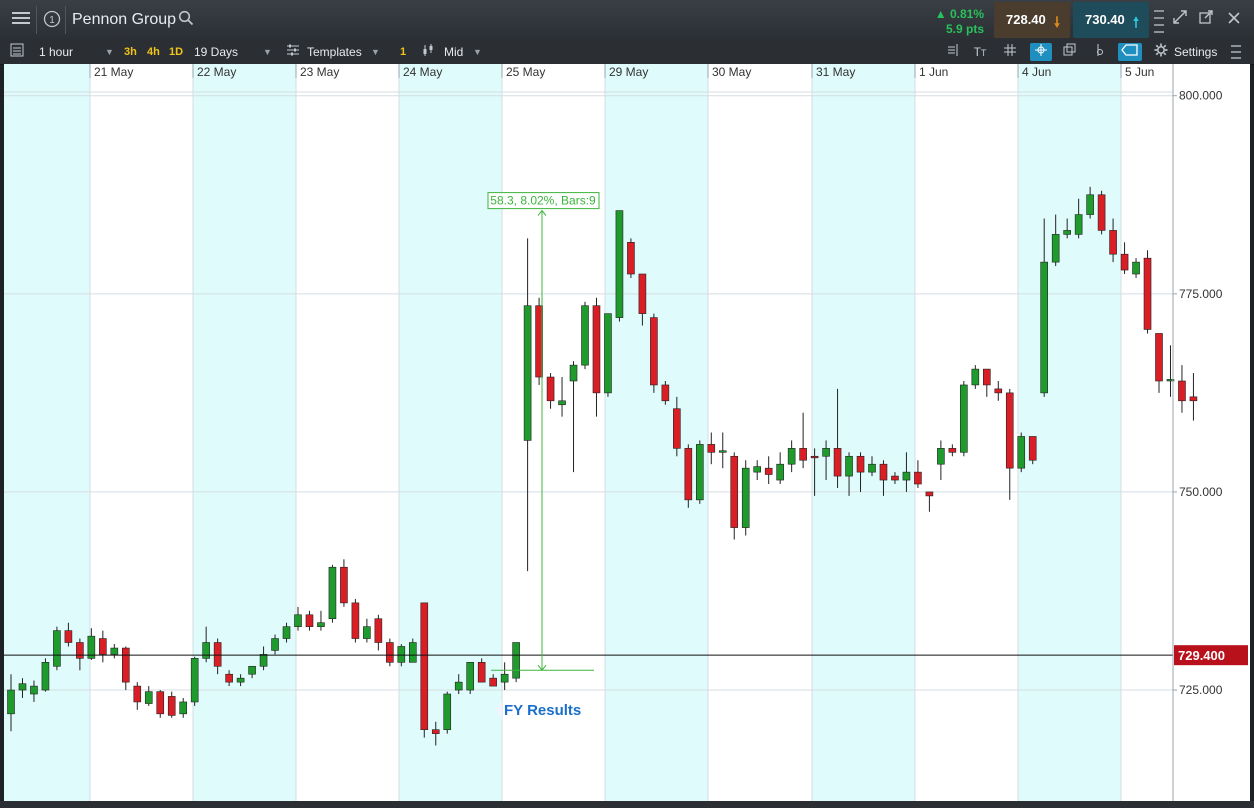  Describe the element at coordinates (627, 804) in the screenshot. I see `status-bar` at that location.